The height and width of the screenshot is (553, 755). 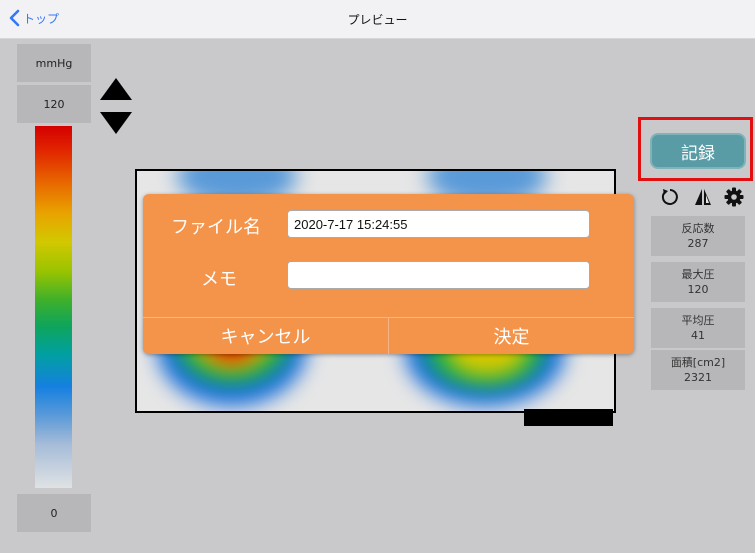 I want to click on flip-icon, so click(x=703, y=197).